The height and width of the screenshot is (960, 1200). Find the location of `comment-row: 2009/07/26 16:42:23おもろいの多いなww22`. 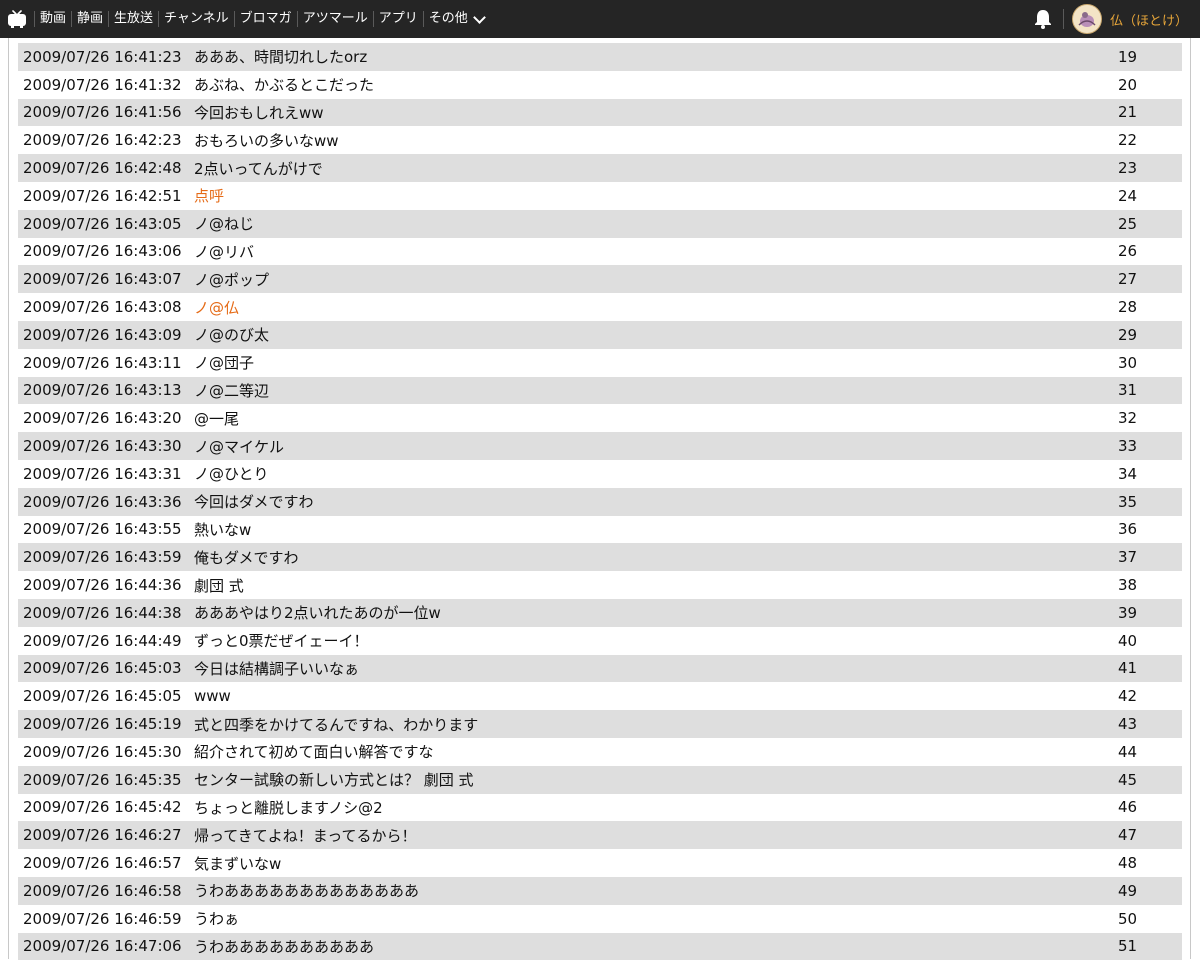

comment-row: 2009/07/26 16:42:23おもろいの多いなww22 is located at coordinates (600, 140).